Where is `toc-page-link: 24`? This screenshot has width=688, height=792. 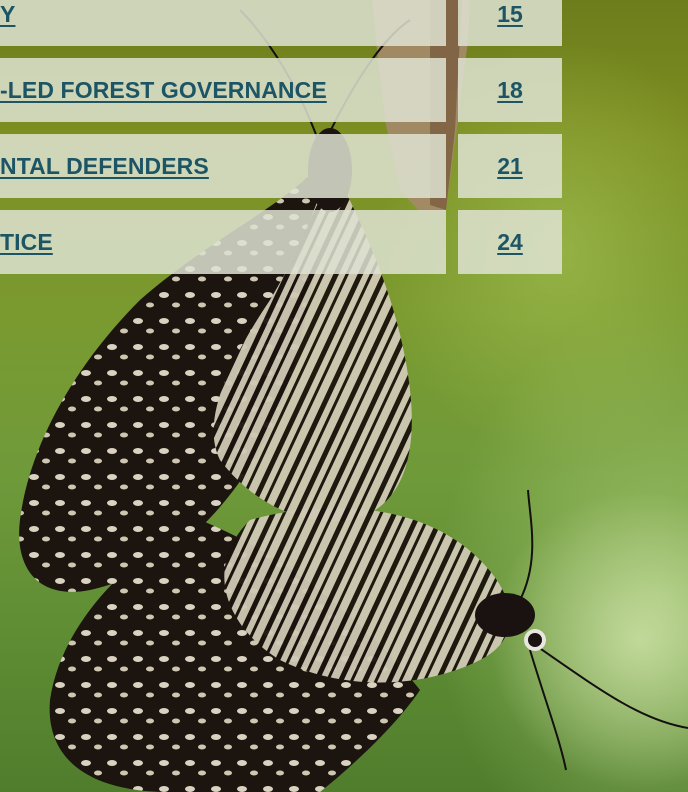 toc-page-link: 24 is located at coordinates (510, 242).